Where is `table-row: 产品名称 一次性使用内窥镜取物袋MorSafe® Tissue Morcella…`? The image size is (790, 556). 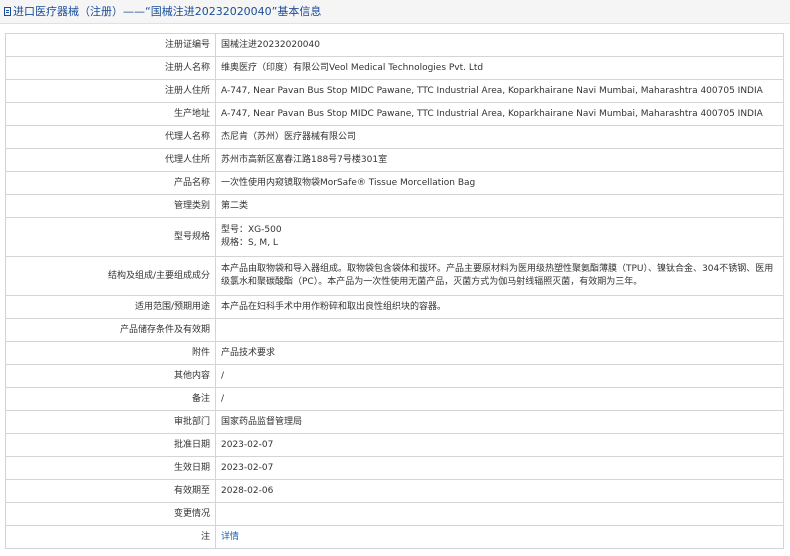
table-row: 产品名称 一次性使用内窥镜取物袋MorSafe® Tissue Morcella… is located at coordinates (394, 183).